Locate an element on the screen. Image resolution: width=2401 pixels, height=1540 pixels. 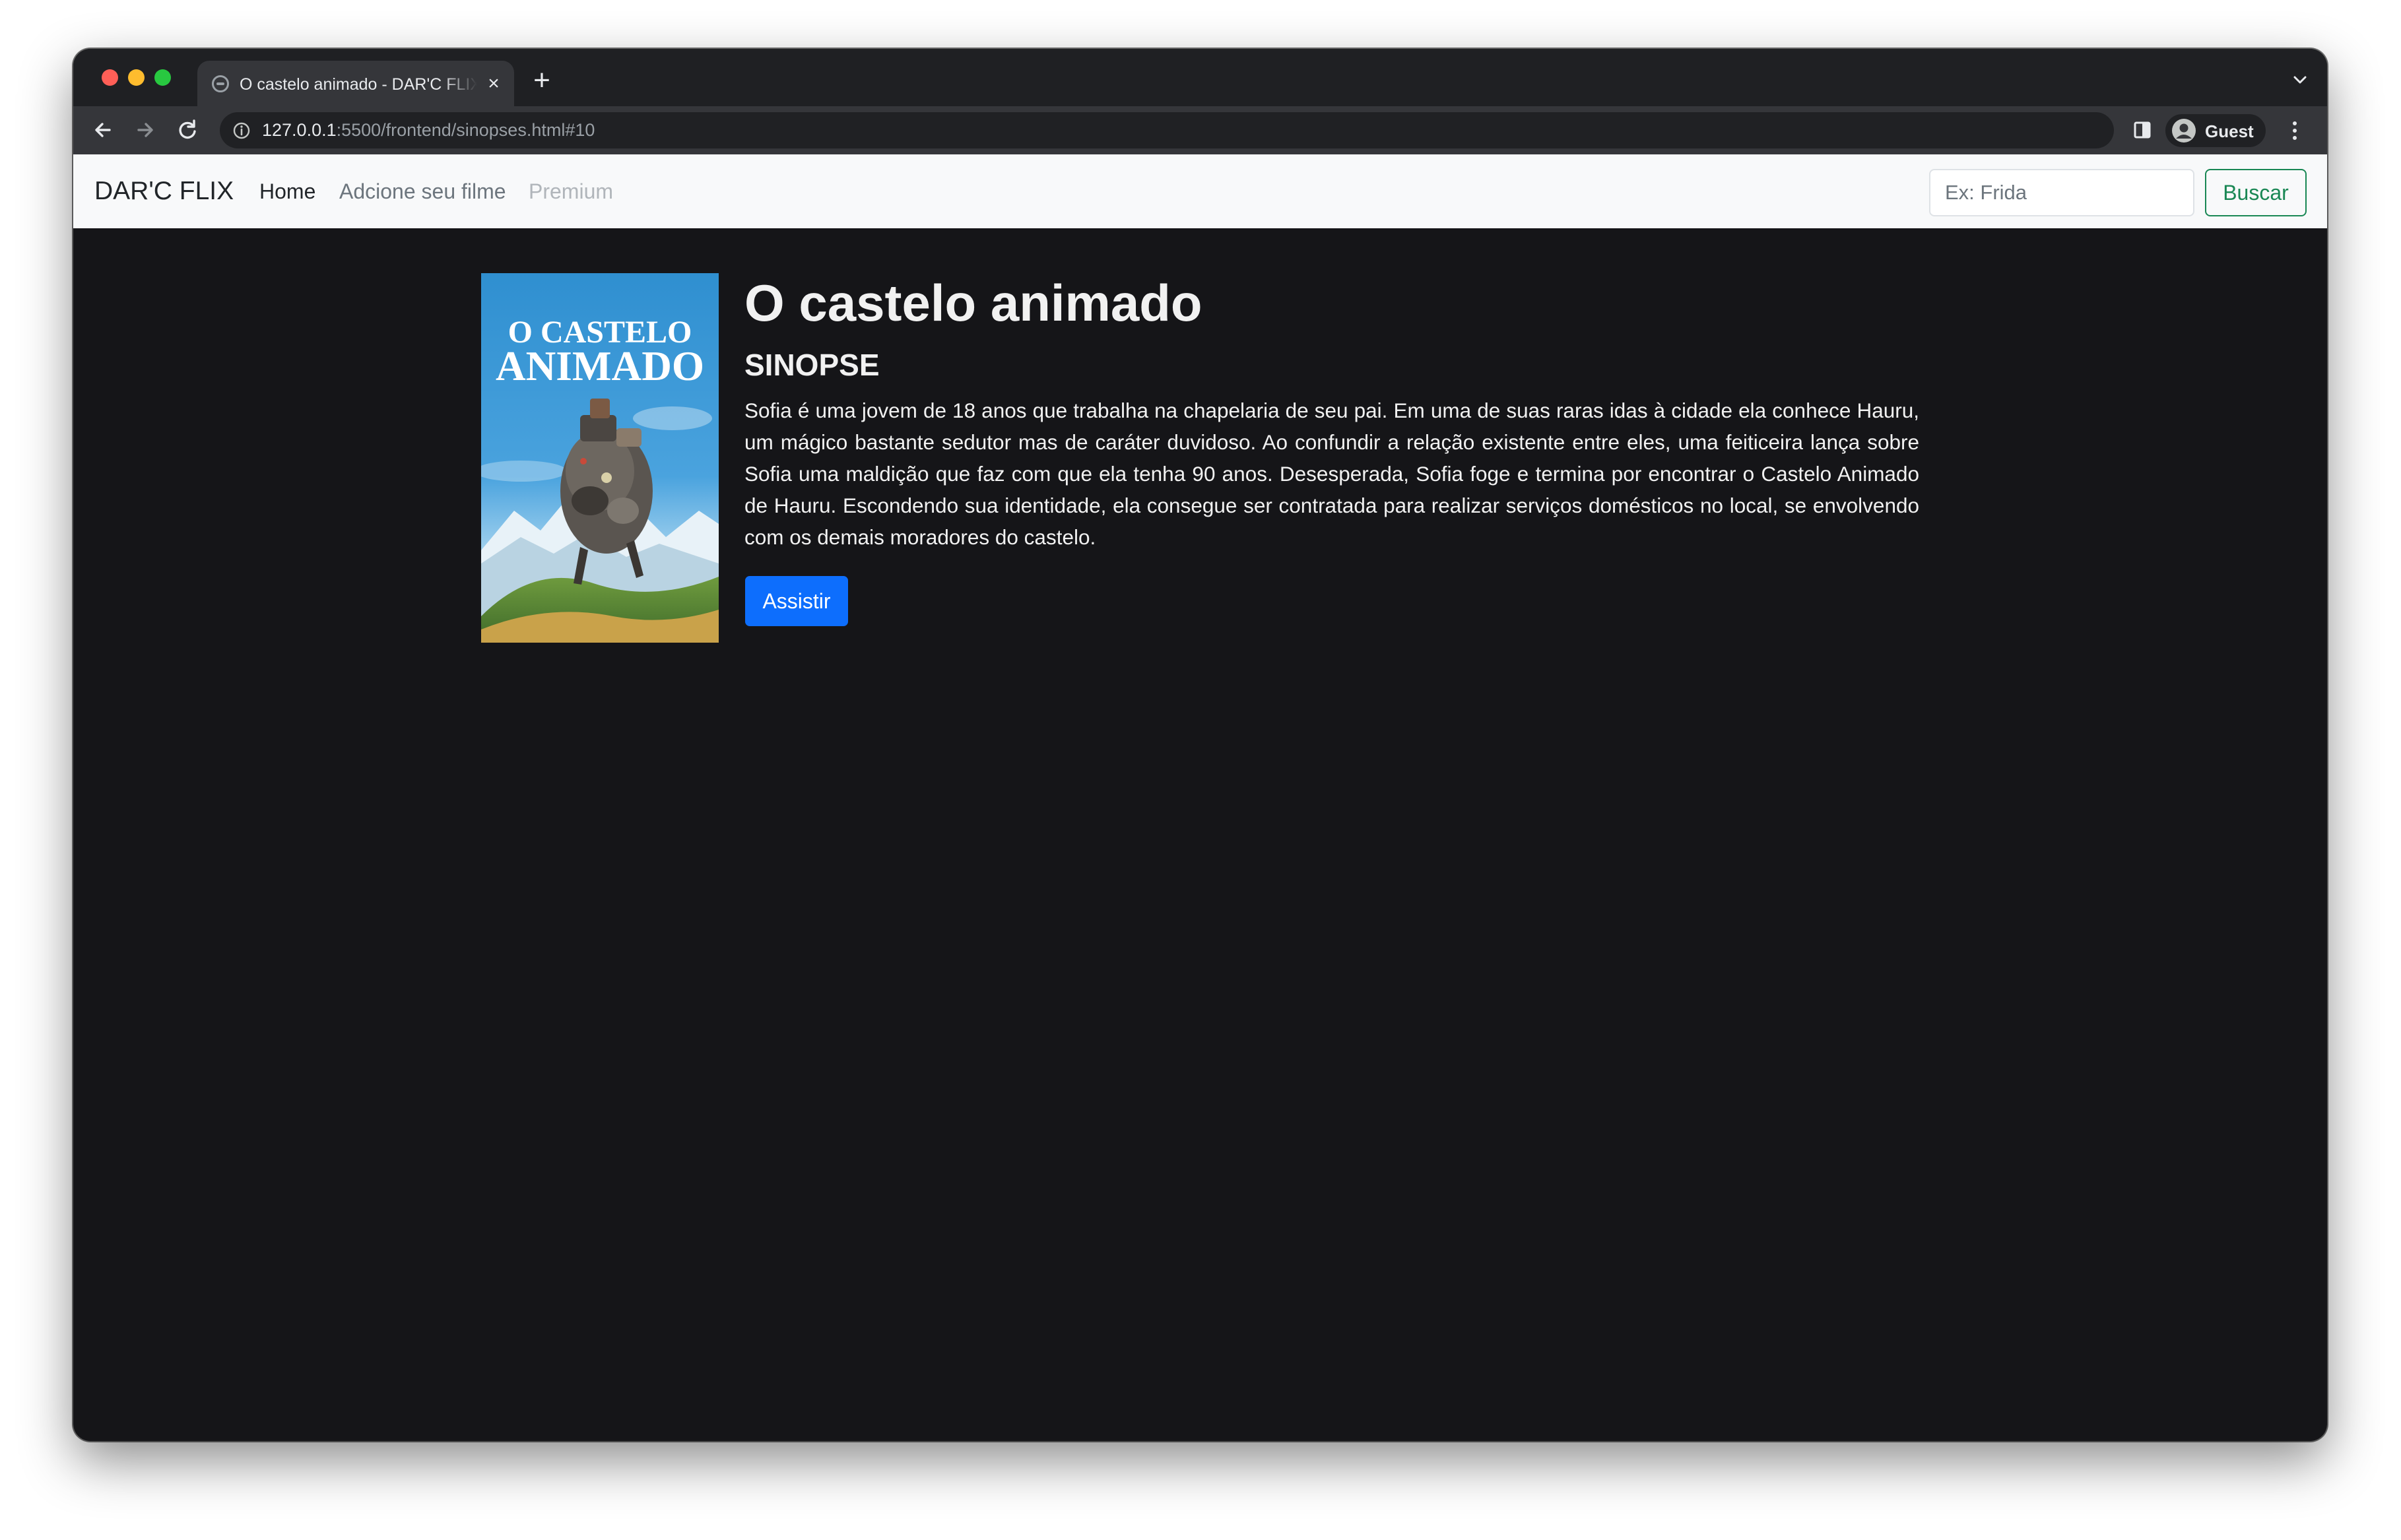
movie-poster: O CASTELO ANIMADO is located at coordinates (600, 458).